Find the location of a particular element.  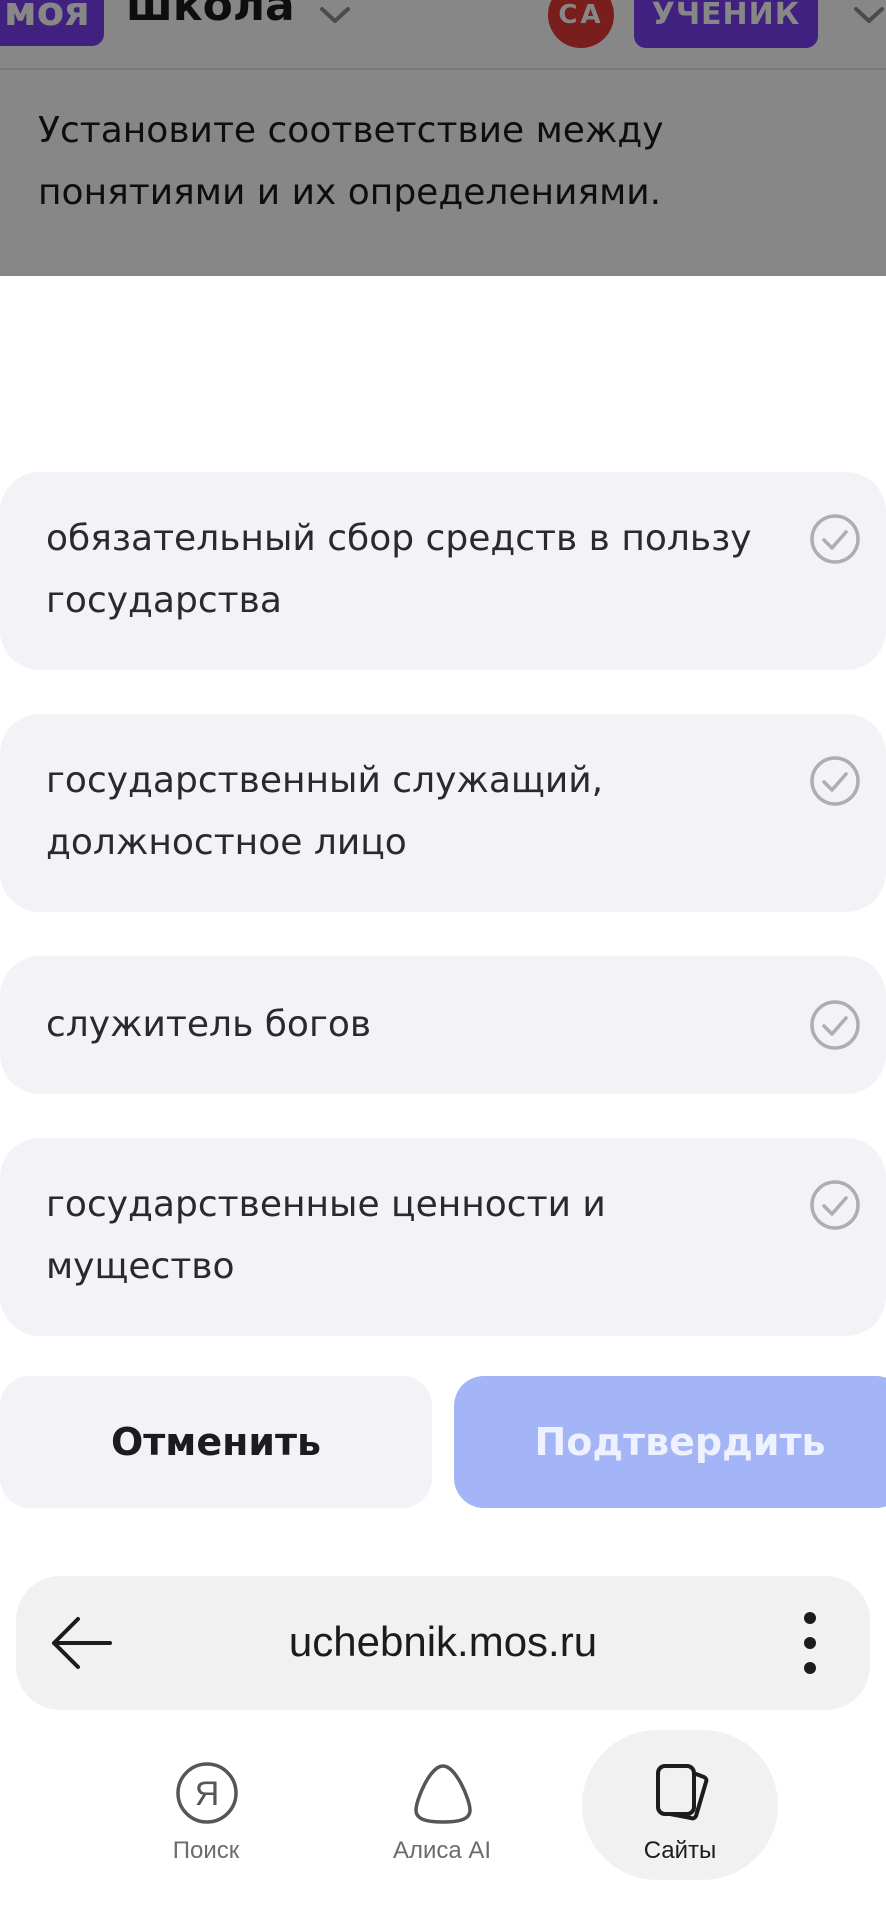

modal-dim-overlay is located at coordinates (443, 138).